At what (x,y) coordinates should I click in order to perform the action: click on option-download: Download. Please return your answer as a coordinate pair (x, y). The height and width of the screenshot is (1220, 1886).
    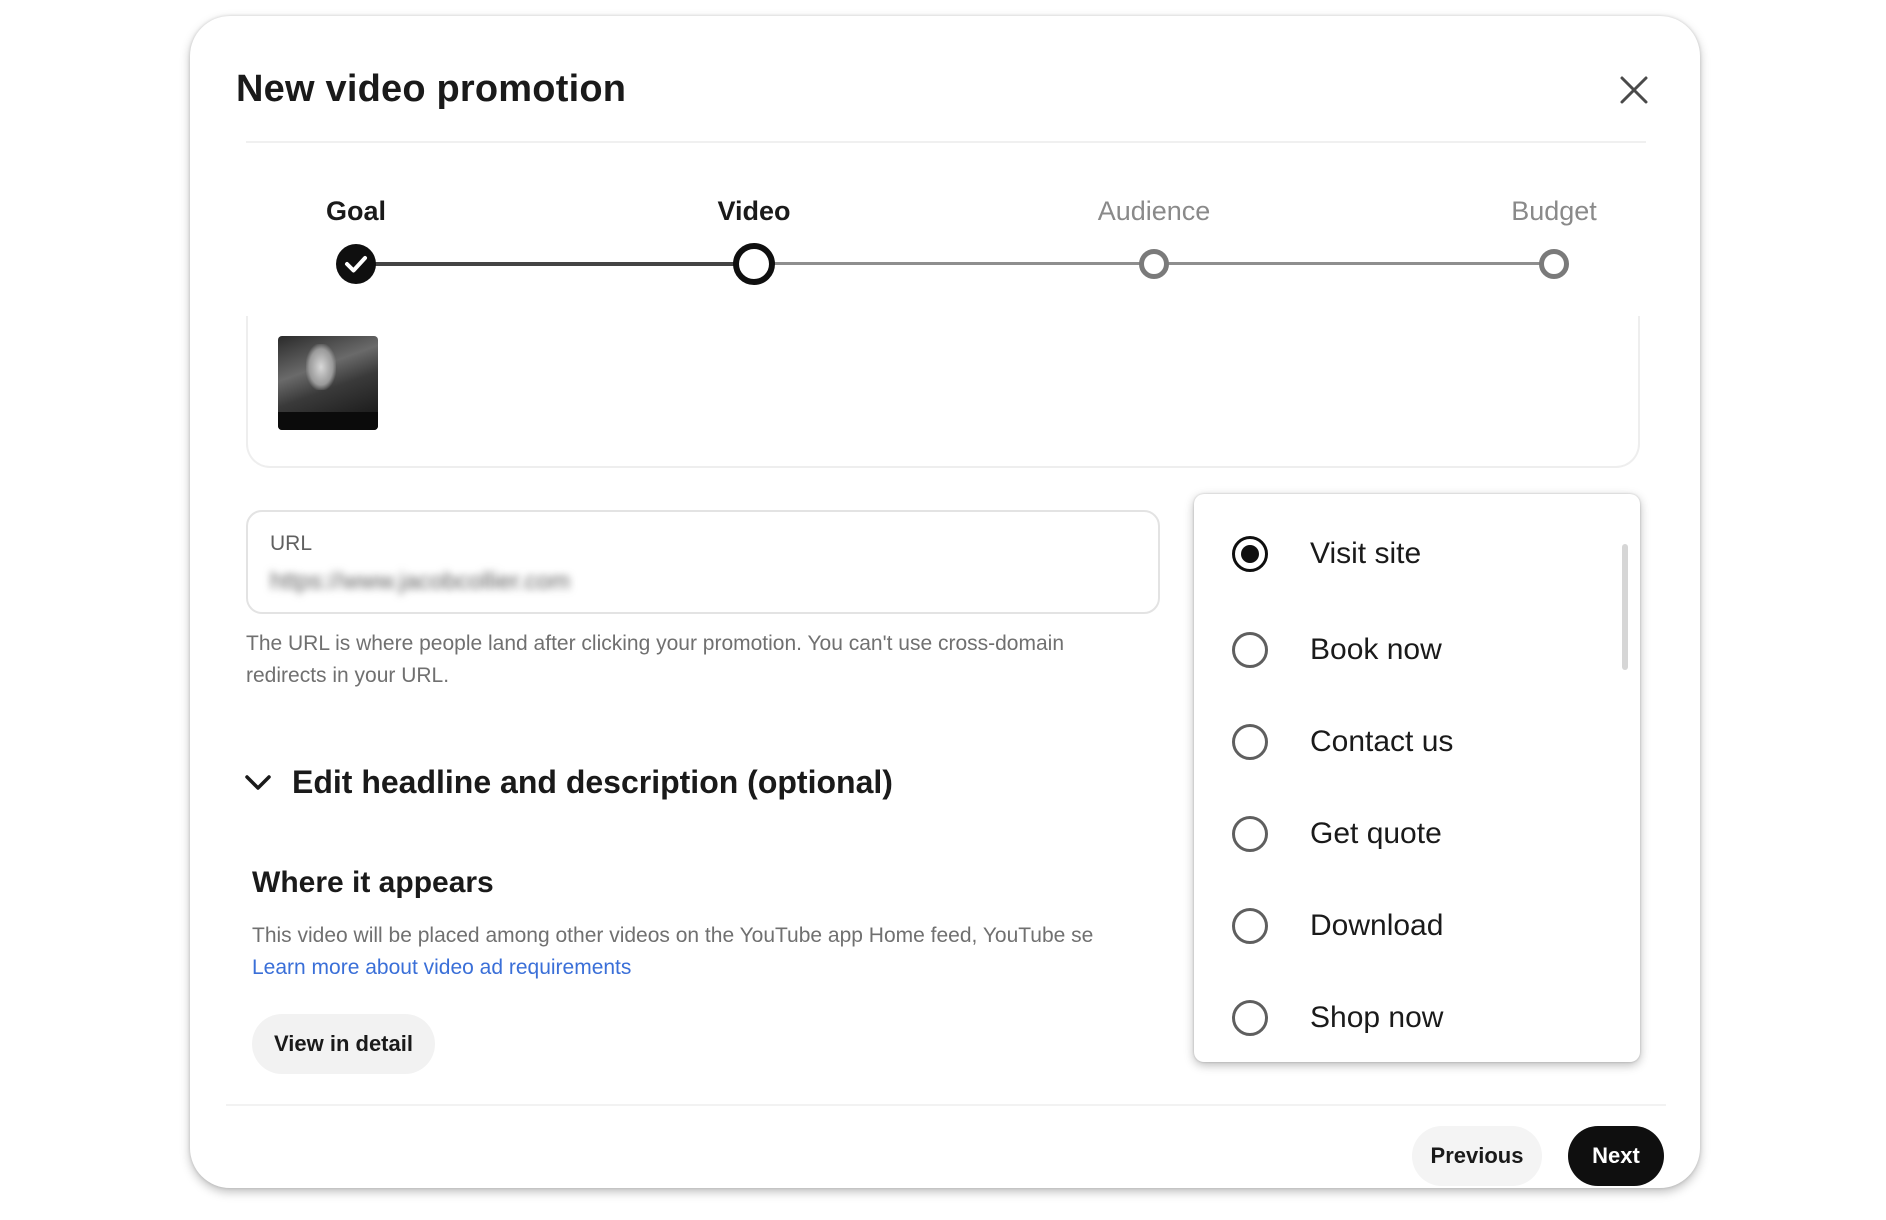
    Looking at the image, I should click on (1337, 926).